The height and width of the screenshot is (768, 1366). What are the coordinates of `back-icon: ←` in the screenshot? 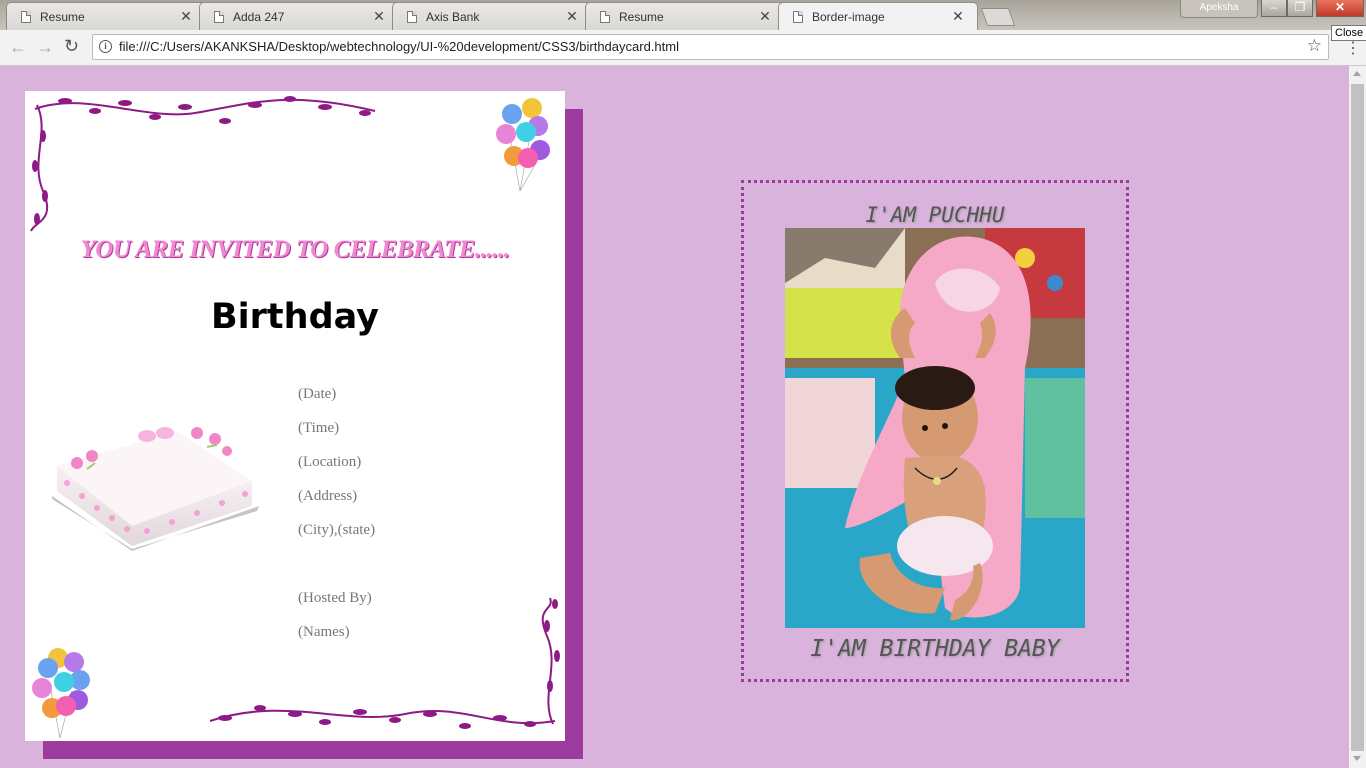 It's located at (18, 47).